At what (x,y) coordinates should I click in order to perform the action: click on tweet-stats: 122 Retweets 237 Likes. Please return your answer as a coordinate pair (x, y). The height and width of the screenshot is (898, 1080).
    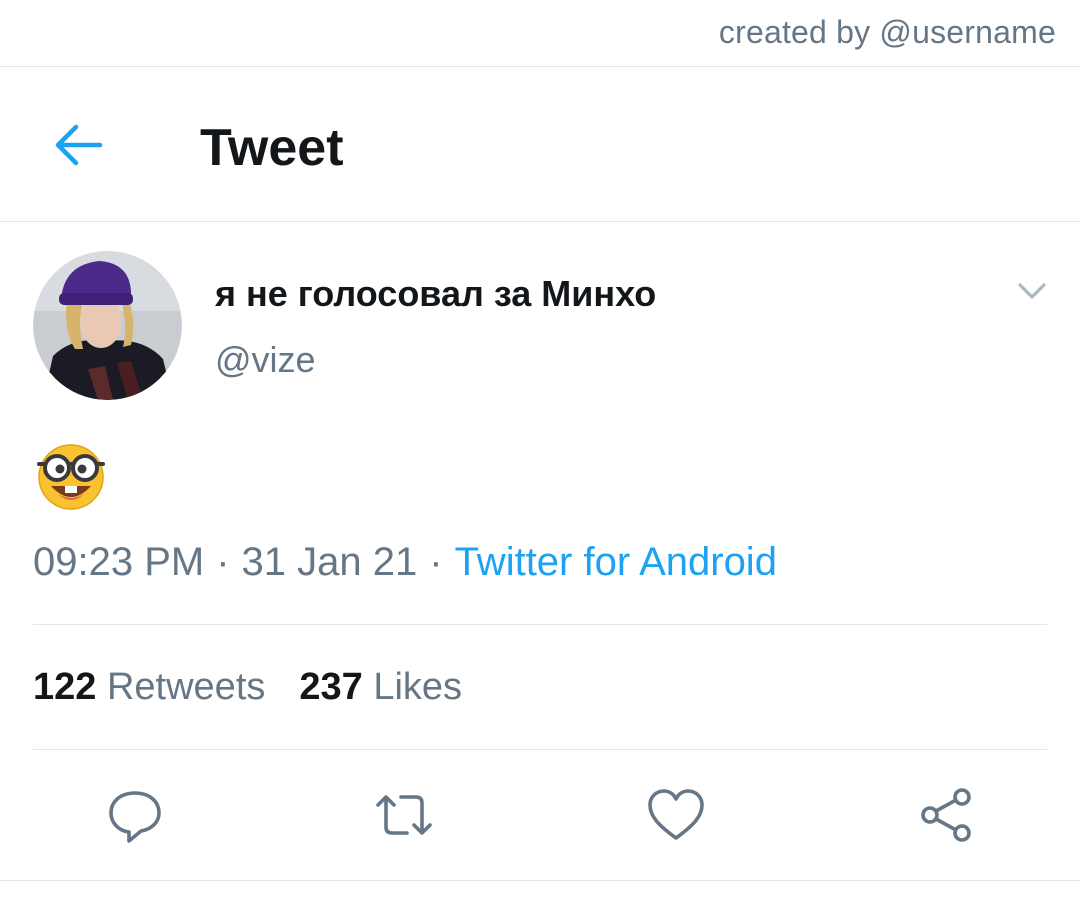
    Looking at the image, I should click on (247, 687).